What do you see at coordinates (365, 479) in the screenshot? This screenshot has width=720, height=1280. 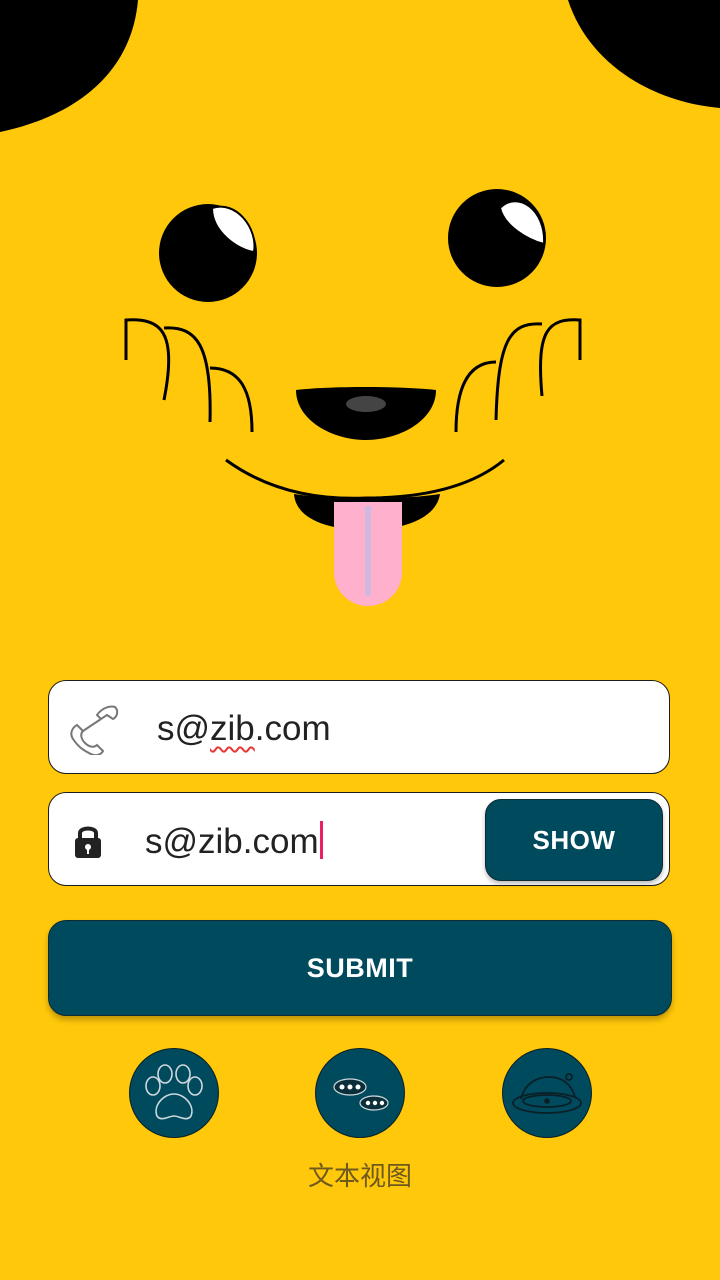 I see `mouth` at bounding box center [365, 479].